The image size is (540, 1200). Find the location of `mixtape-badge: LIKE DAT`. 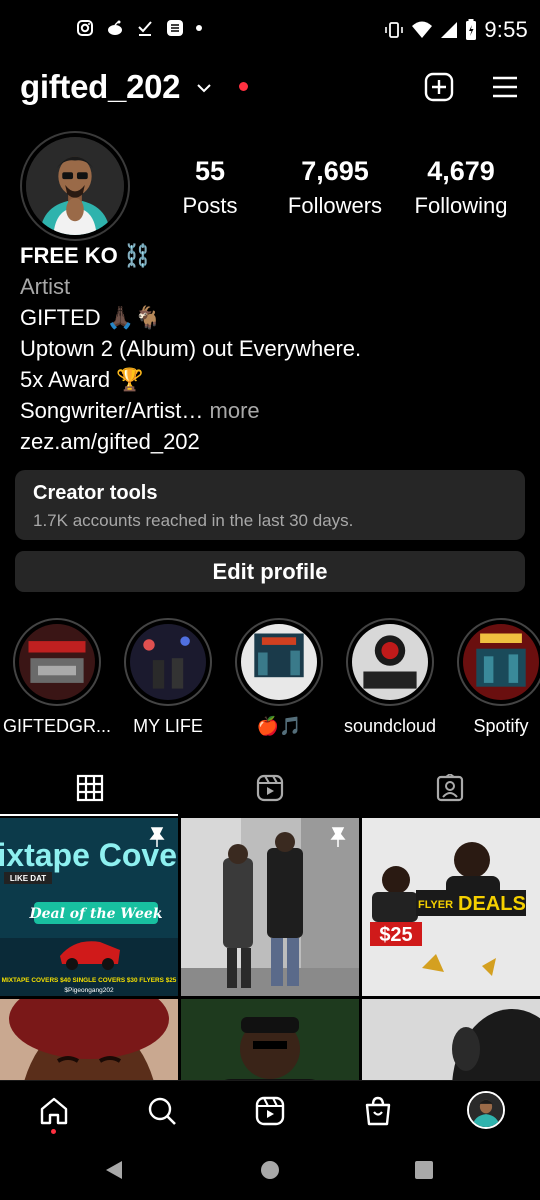

mixtape-badge: LIKE DAT is located at coordinates (28, 878).